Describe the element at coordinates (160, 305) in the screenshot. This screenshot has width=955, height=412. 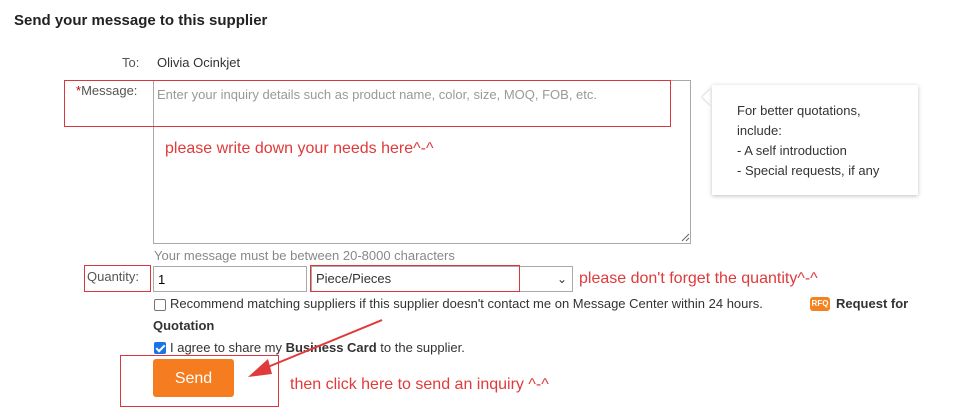
I see `recommend-checkbox` at that location.